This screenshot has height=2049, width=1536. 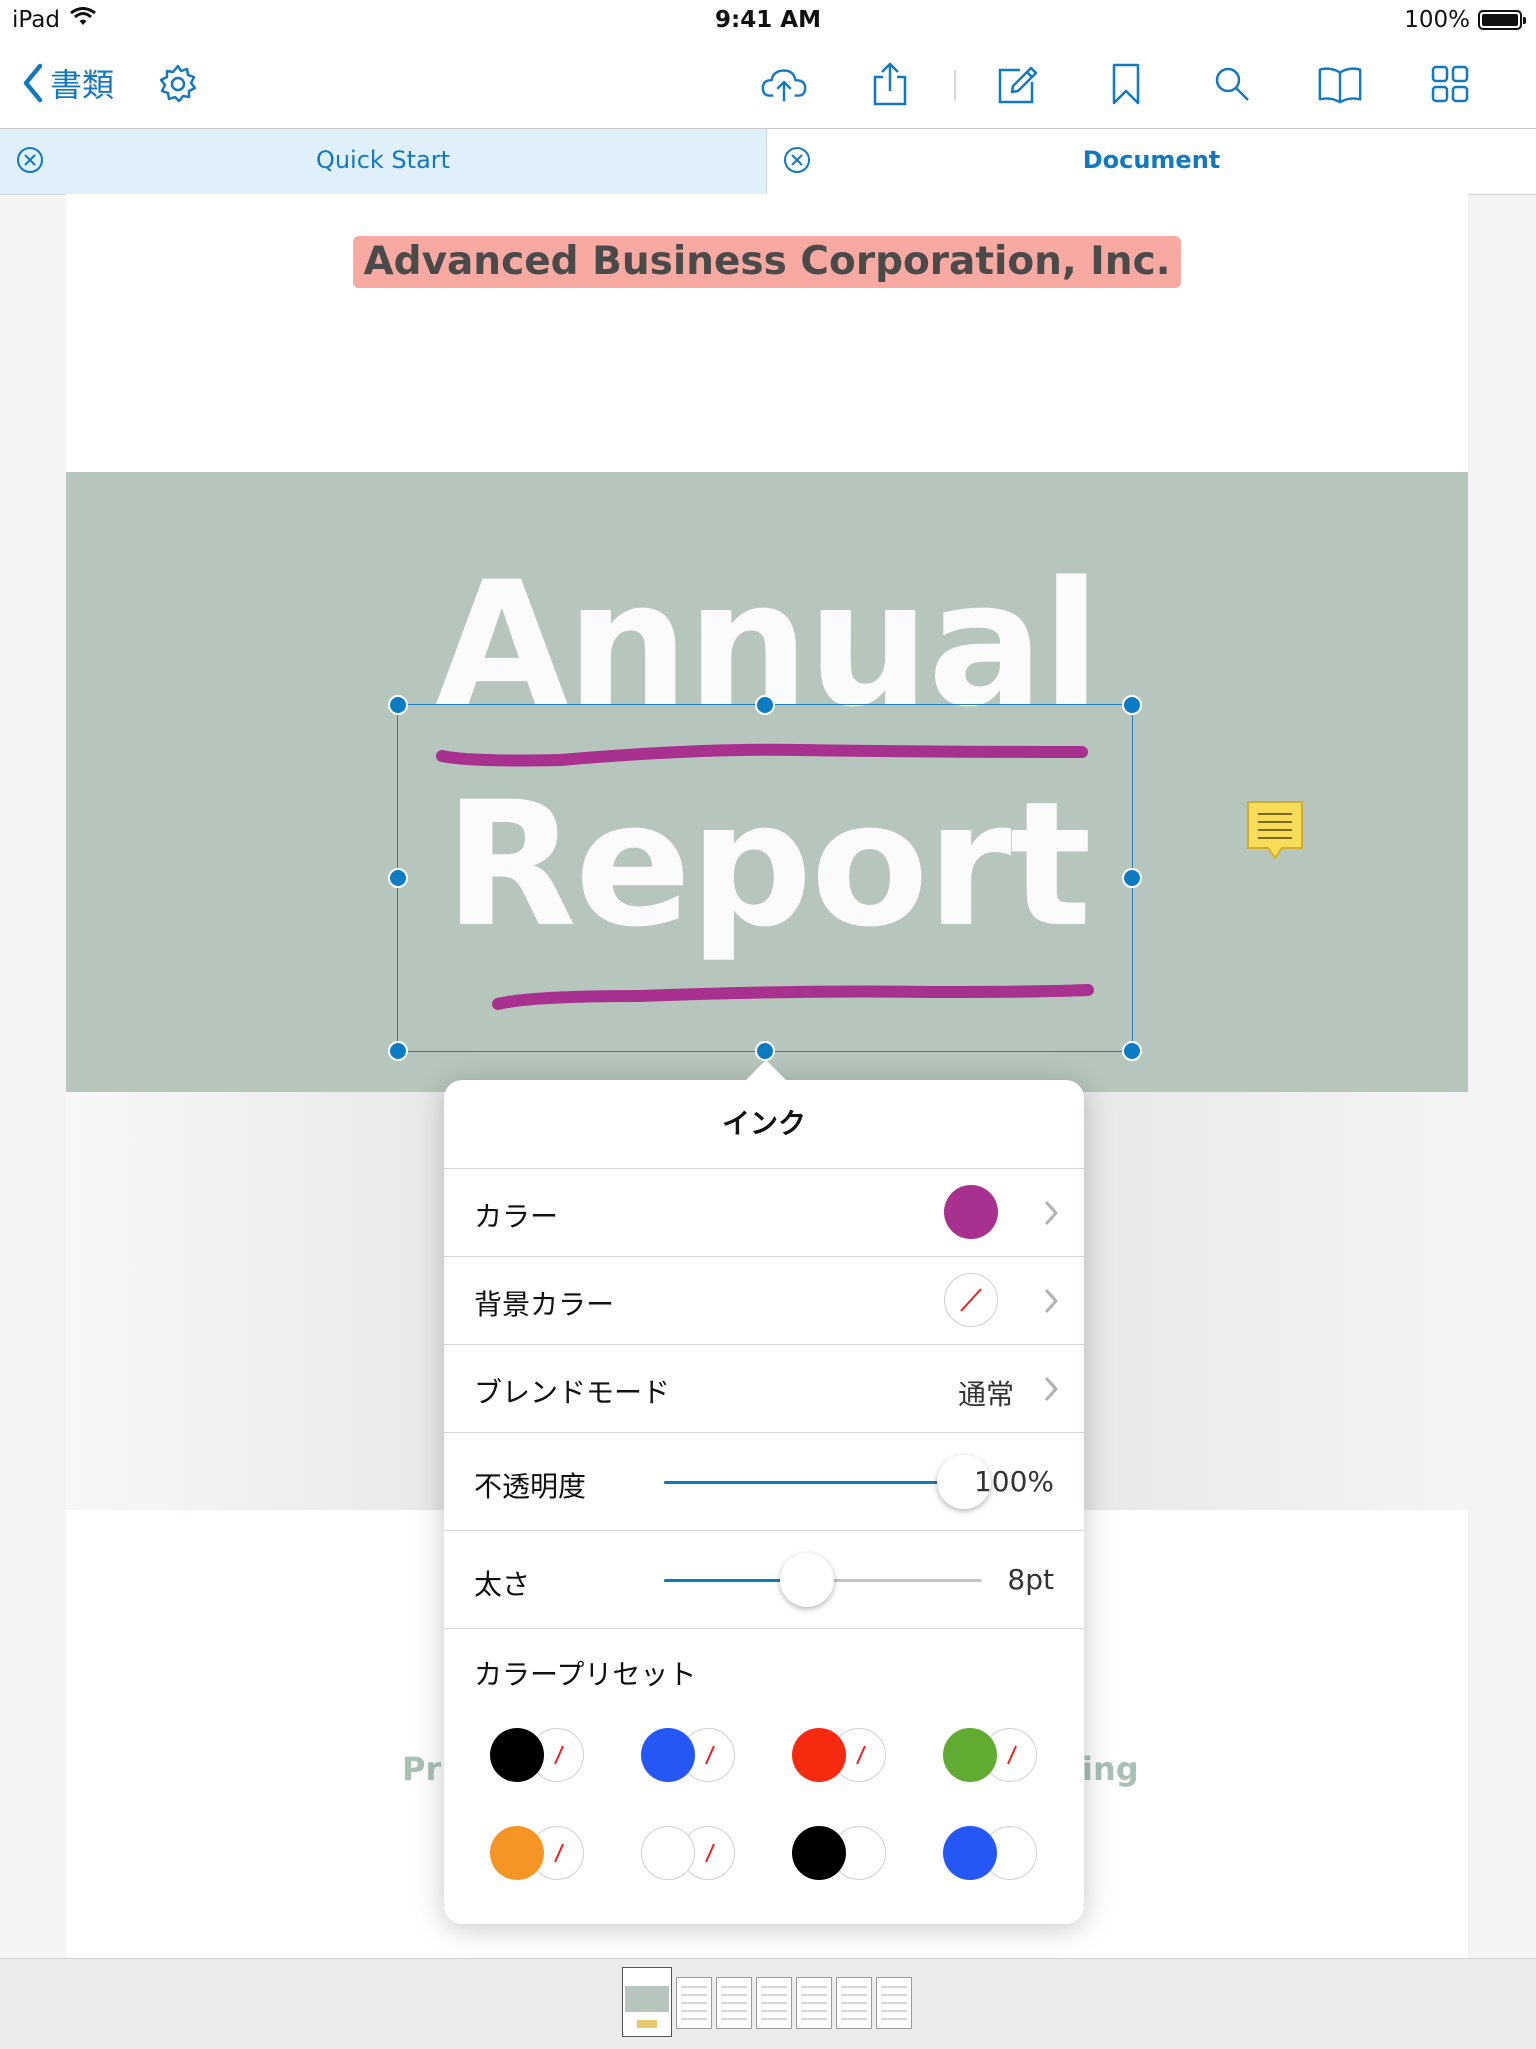 I want to click on blend-mode-label: ブレンドモード, so click(x=572, y=1392).